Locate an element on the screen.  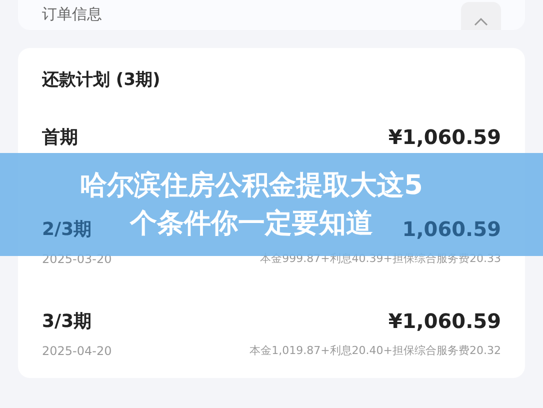
collapse-button is located at coordinates (481, 16).